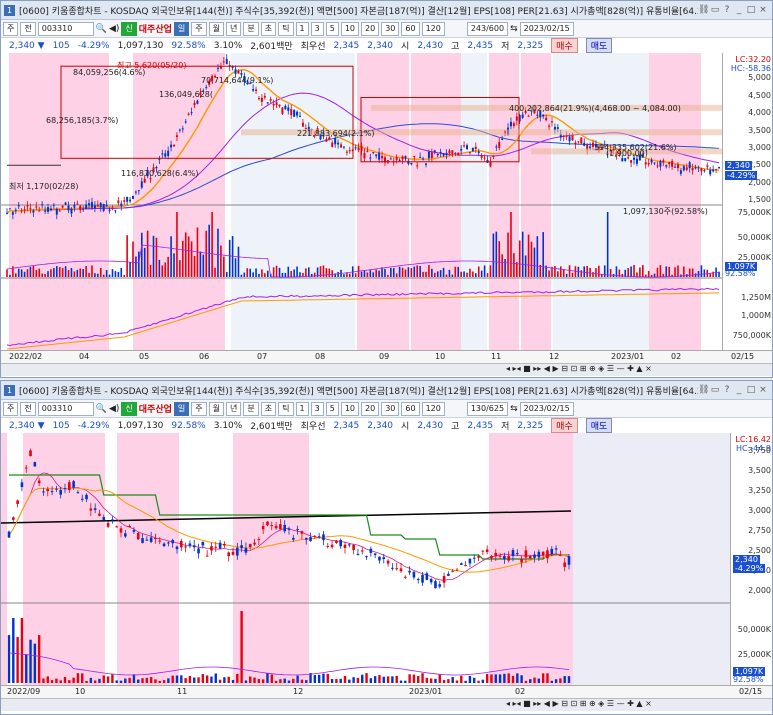 This screenshot has width=773, height=715. Describe the element at coordinates (530, 45) in the screenshot. I see `low-price: 2,325` at that location.